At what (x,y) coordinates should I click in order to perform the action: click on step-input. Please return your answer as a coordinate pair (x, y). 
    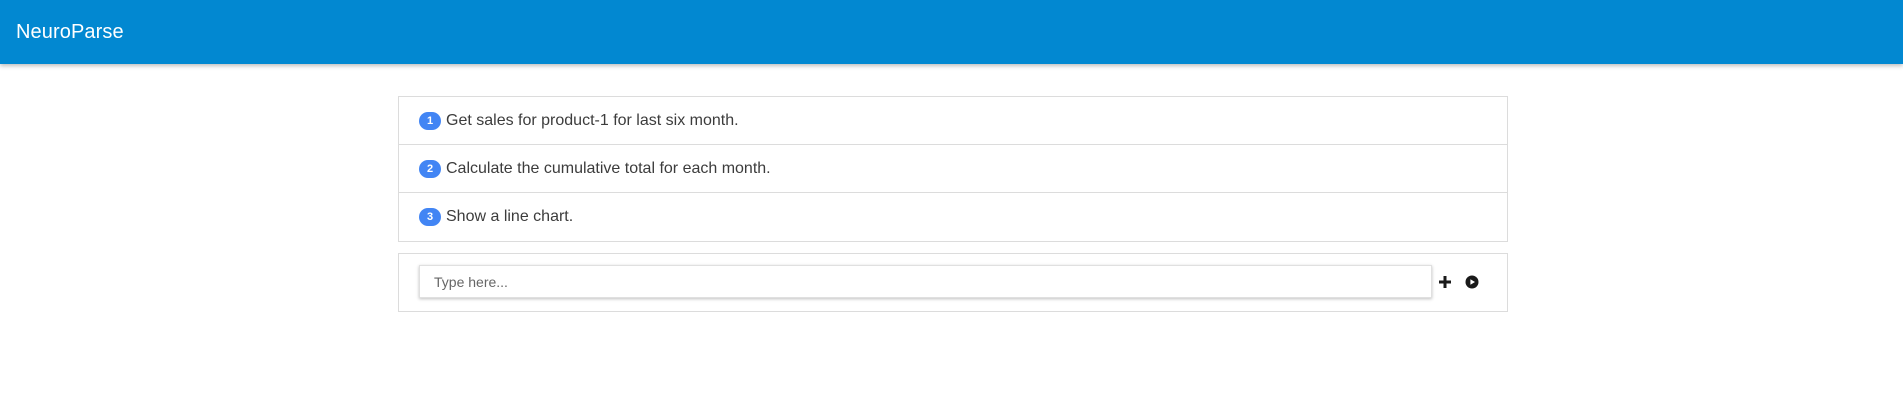
    Looking at the image, I should click on (925, 281).